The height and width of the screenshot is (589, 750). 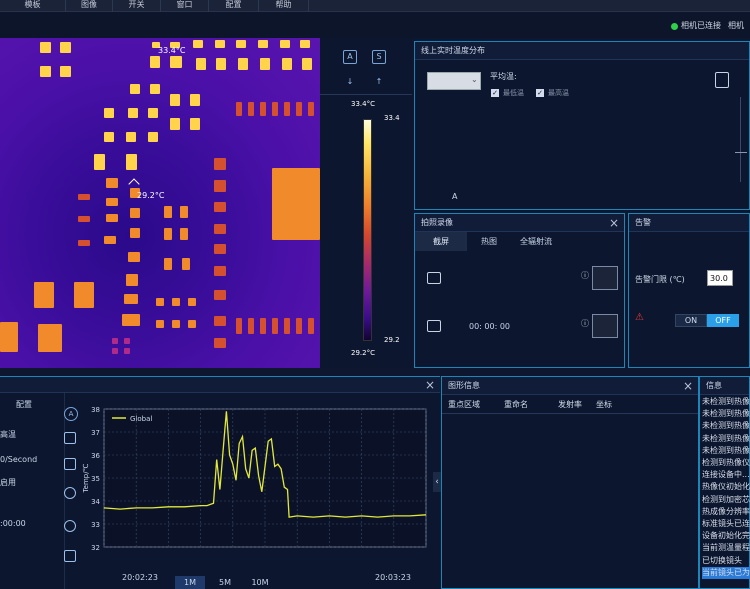 I want to click on y-axis-label: Temp/℃, so click(x=86, y=478).